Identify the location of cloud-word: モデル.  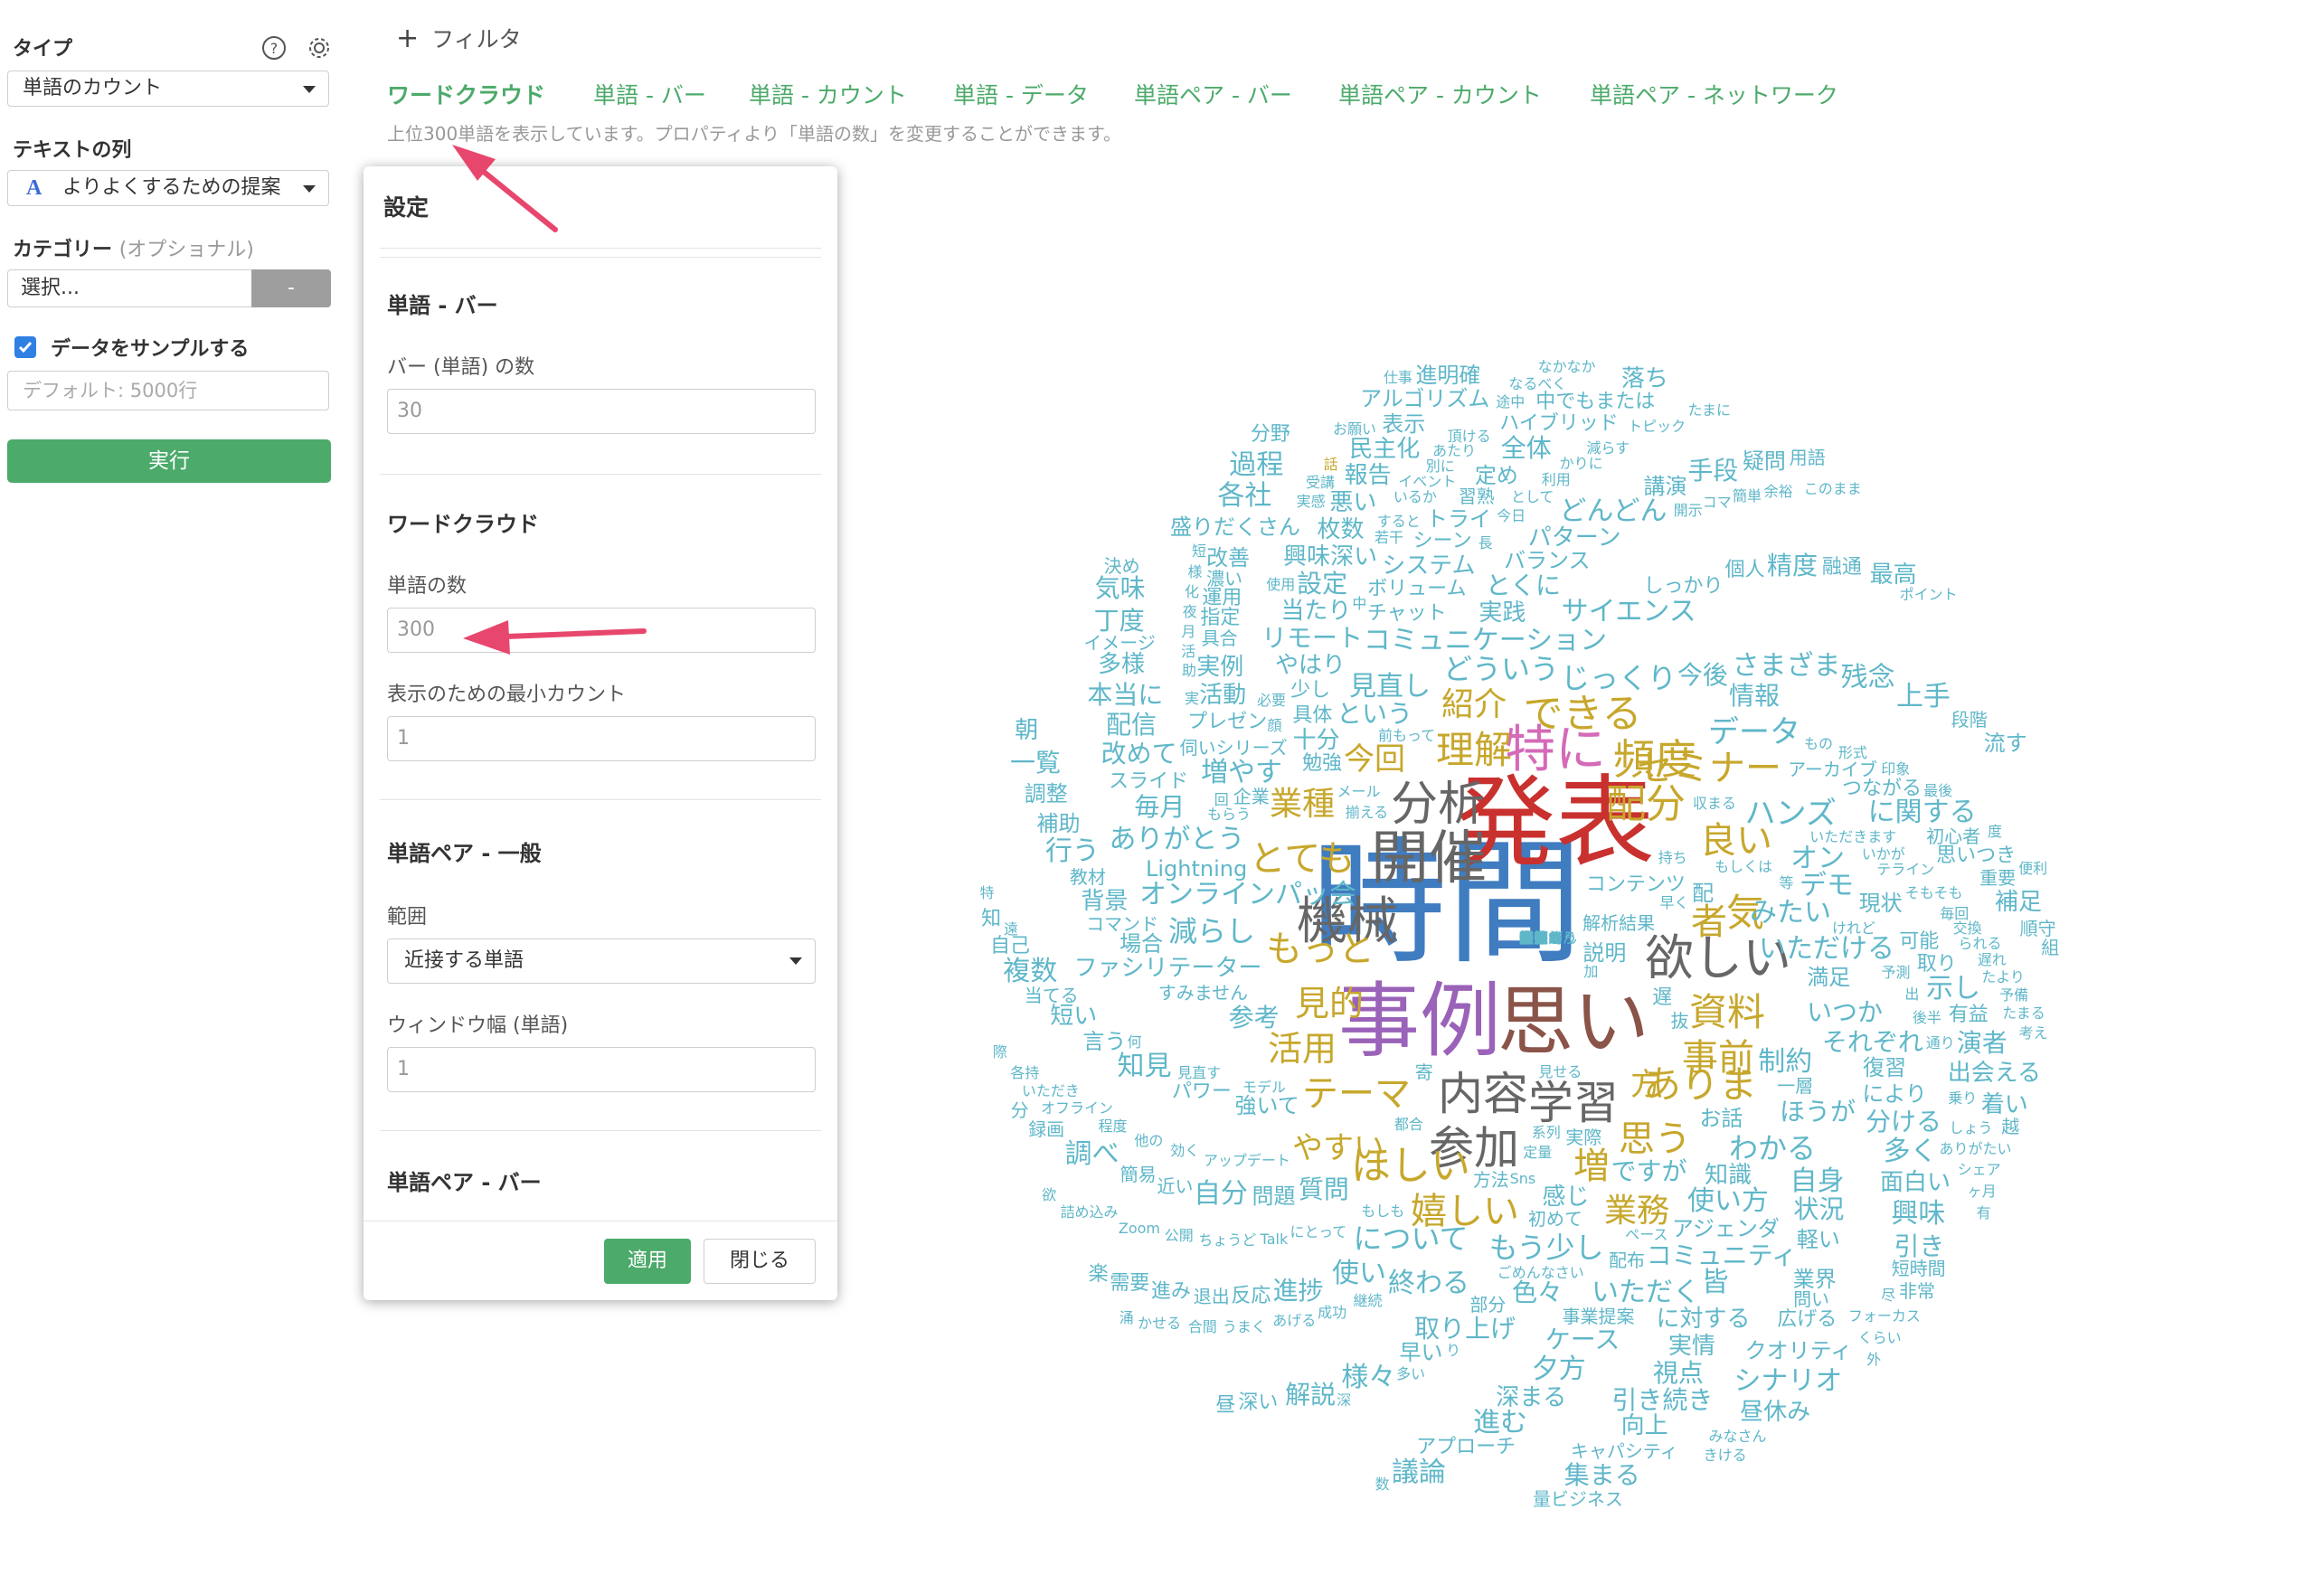
(1265, 1088).